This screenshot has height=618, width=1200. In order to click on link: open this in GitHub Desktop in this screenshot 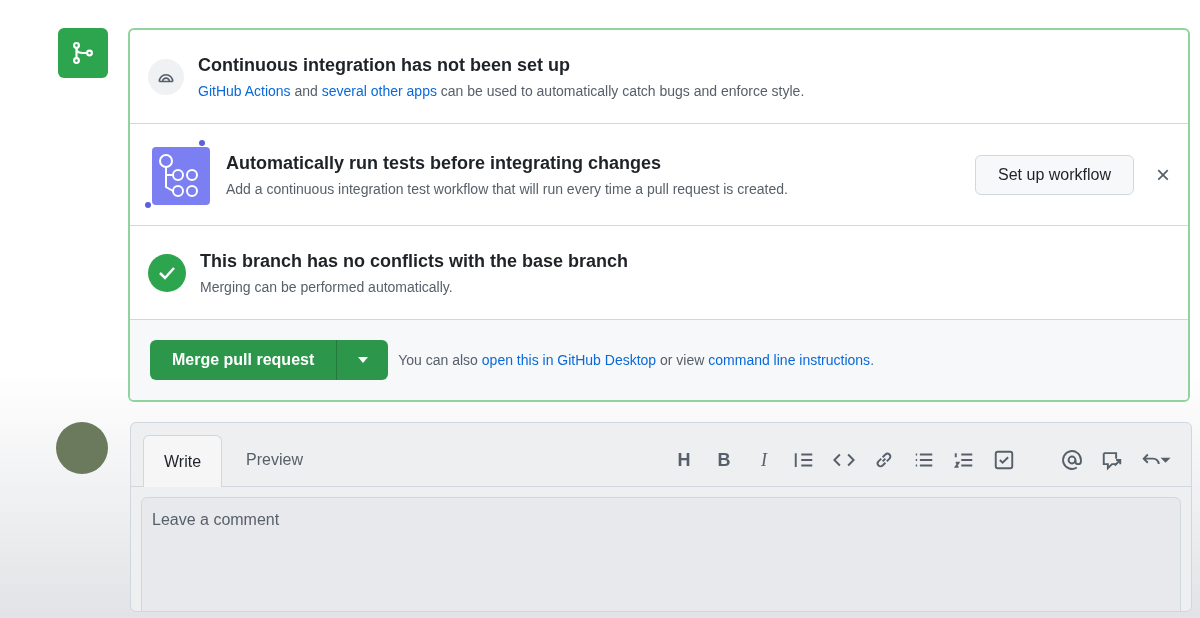, I will do `click(569, 359)`.